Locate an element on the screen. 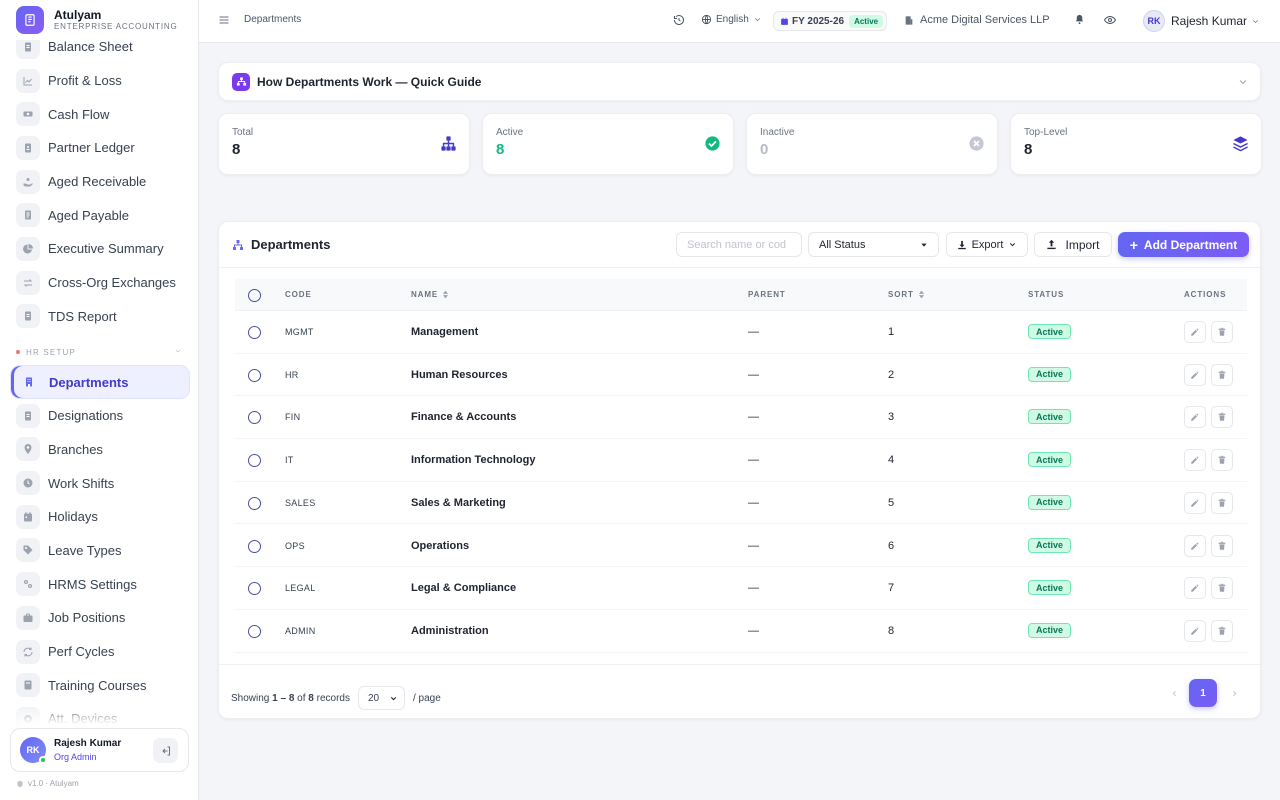 The width and height of the screenshot is (1280, 800). cell-name: Operations is located at coordinates (440, 546).